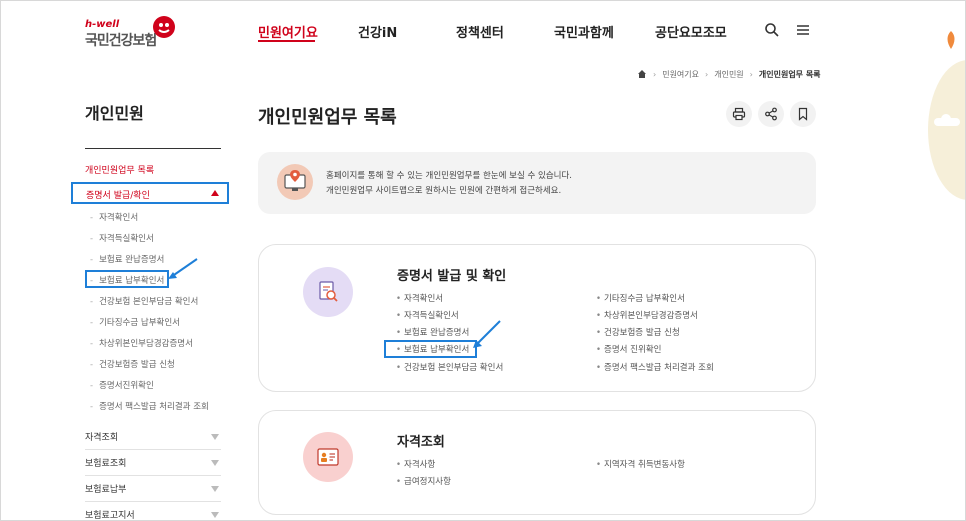 Image resolution: width=966 pixels, height=521 pixels. What do you see at coordinates (286, 41) in the screenshot?
I see `nav-active-underline` at bounding box center [286, 41].